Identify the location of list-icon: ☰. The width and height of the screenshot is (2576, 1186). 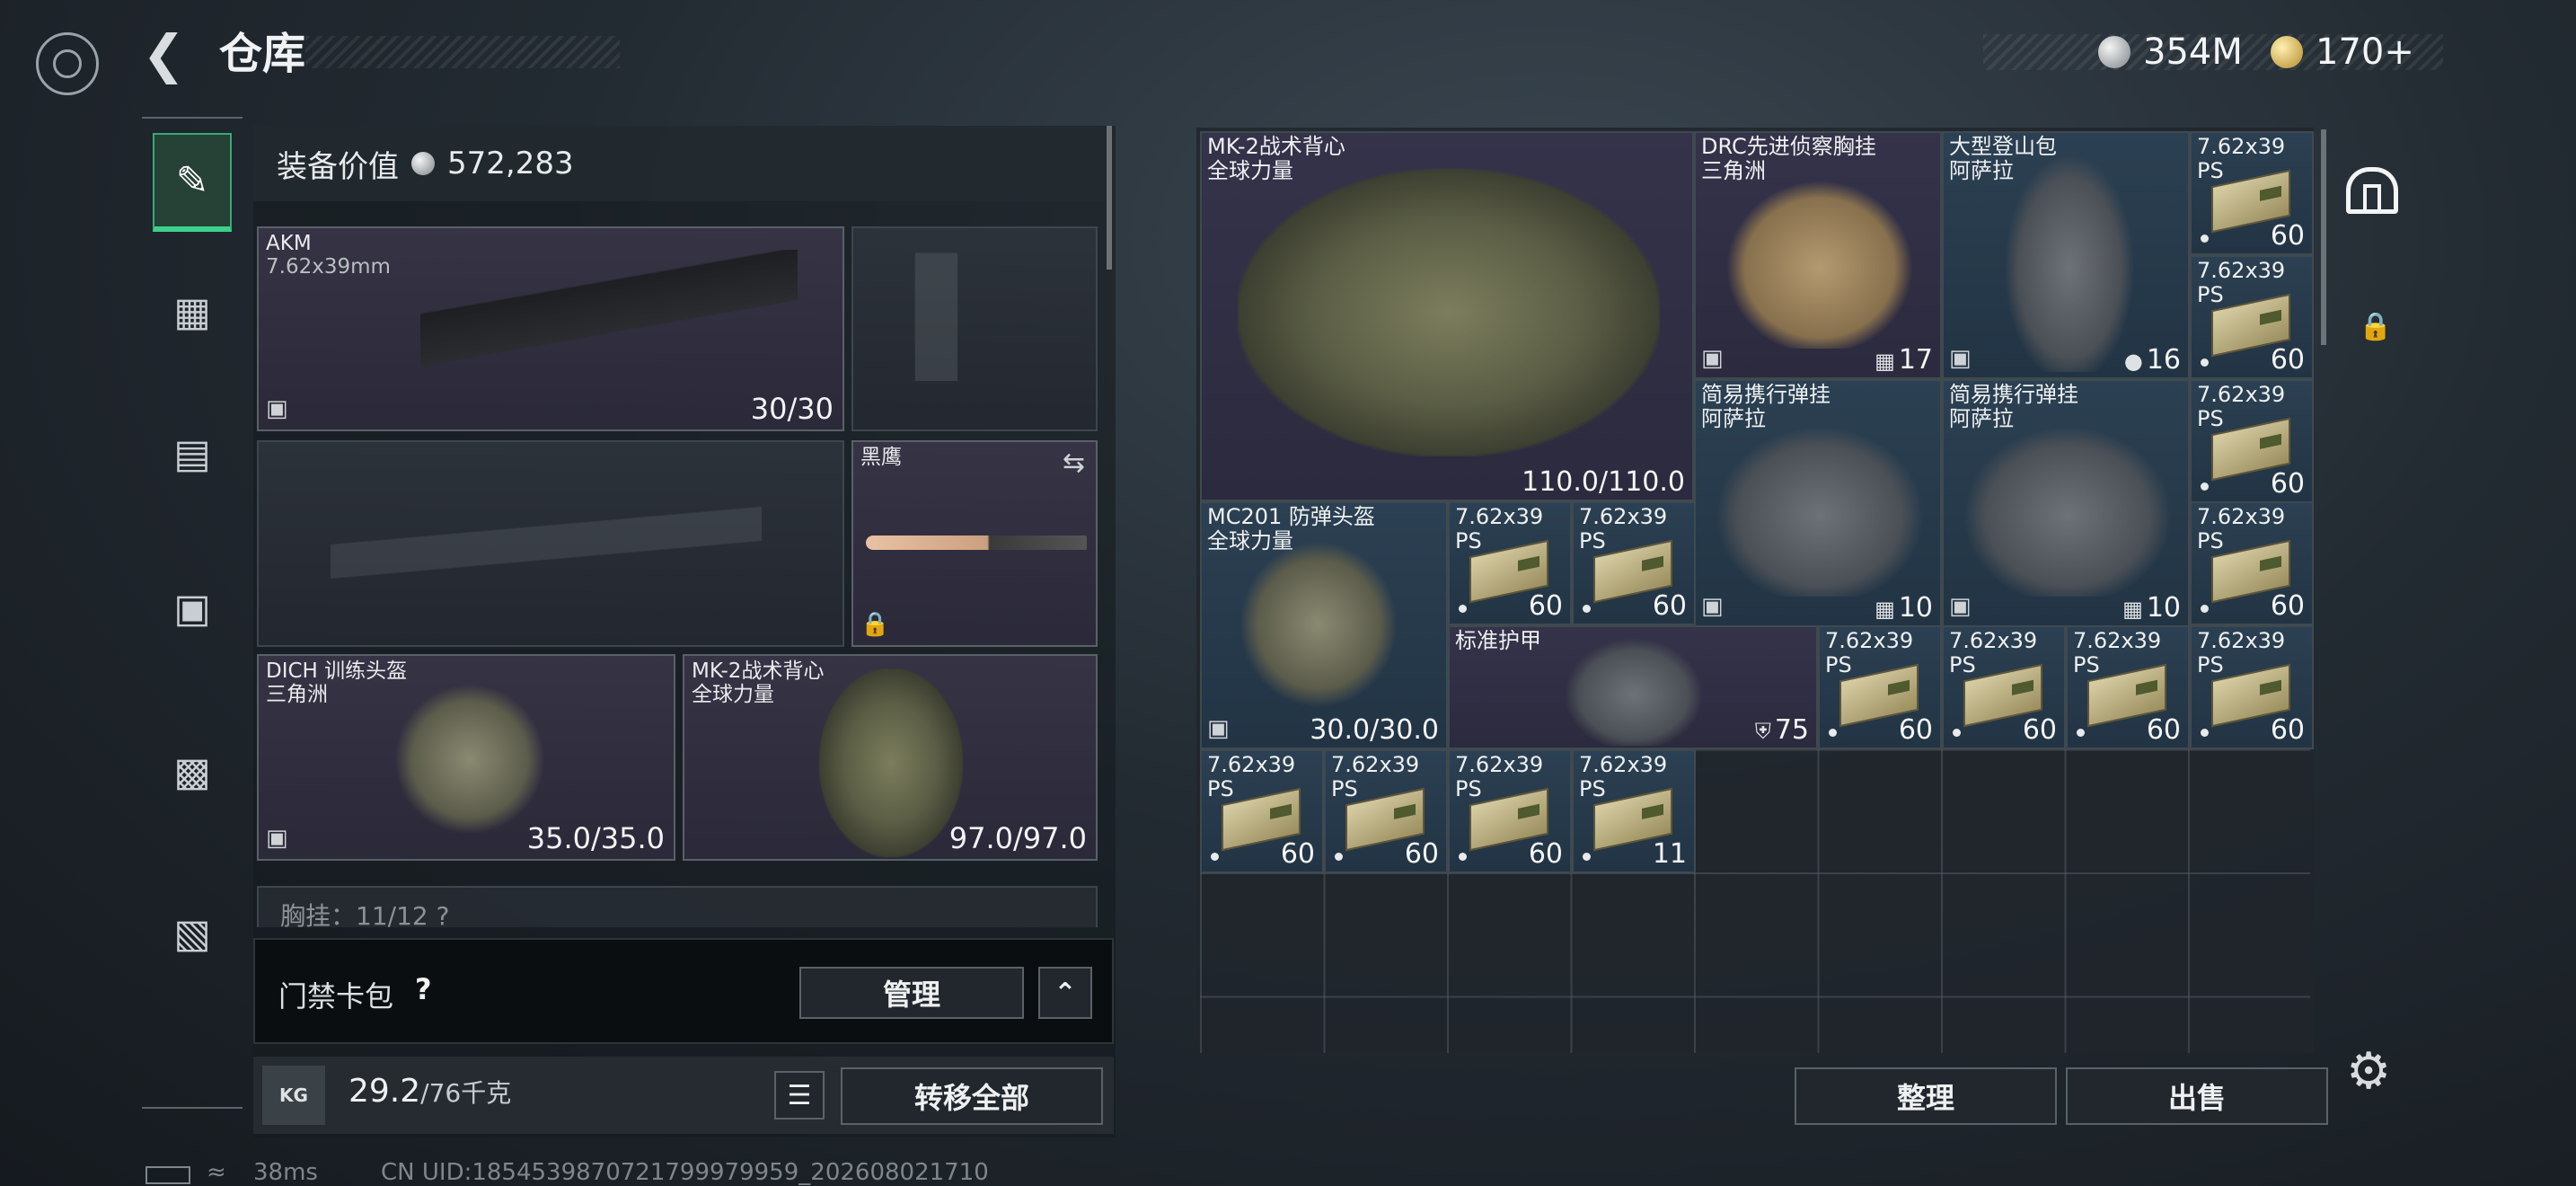
(799, 1095).